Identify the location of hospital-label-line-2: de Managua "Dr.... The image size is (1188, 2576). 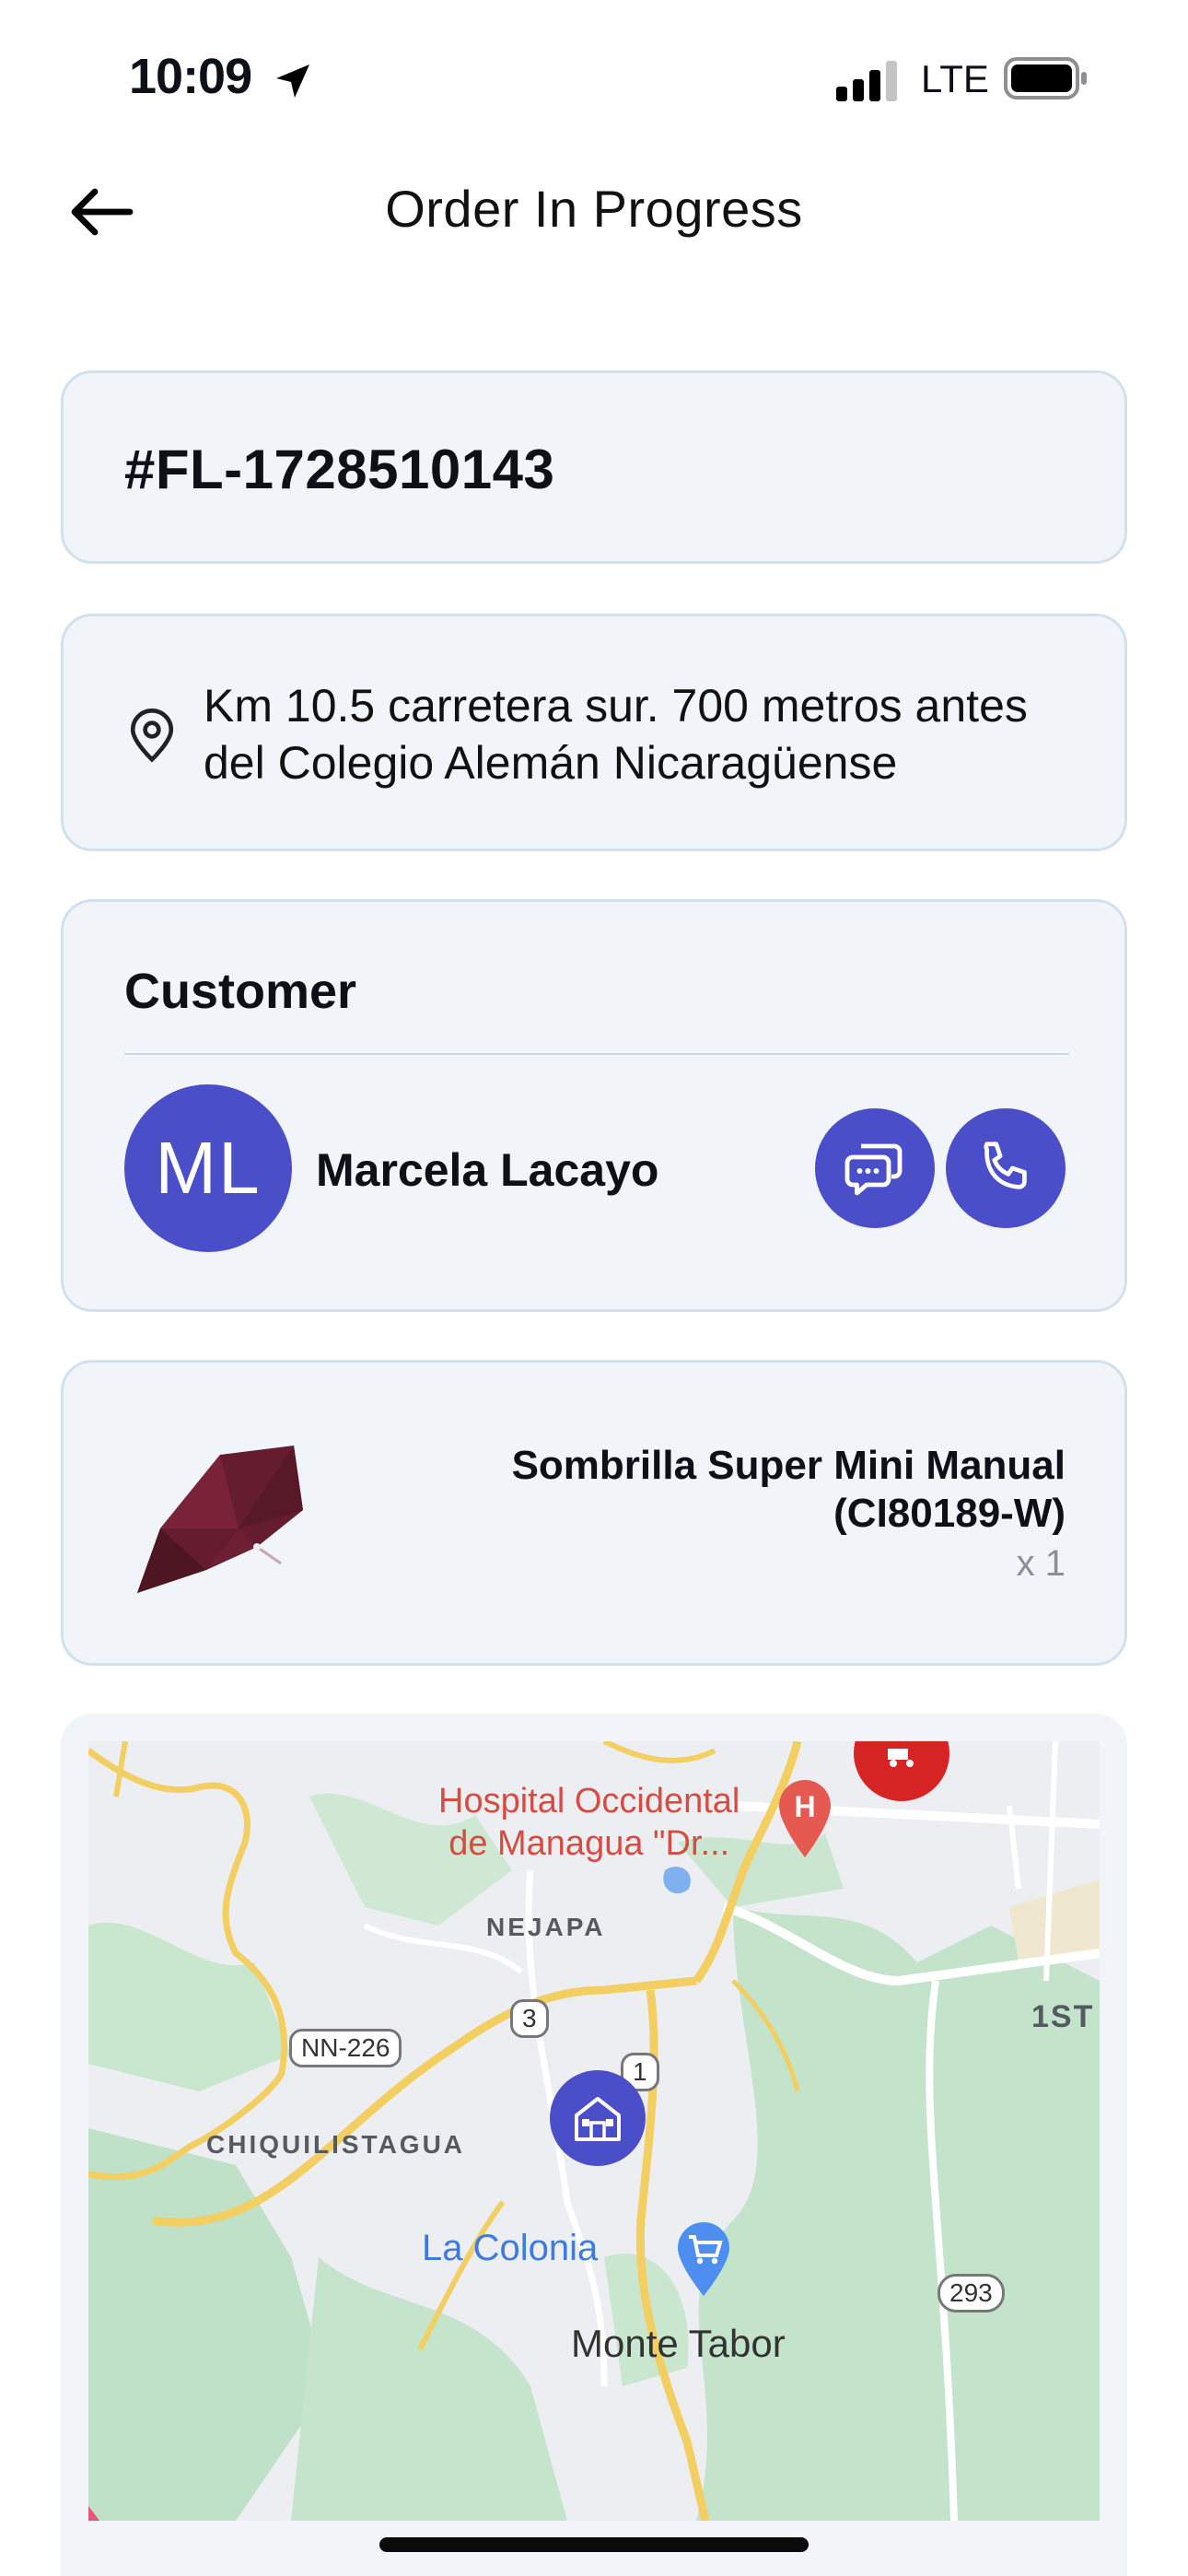
(589, 1843).